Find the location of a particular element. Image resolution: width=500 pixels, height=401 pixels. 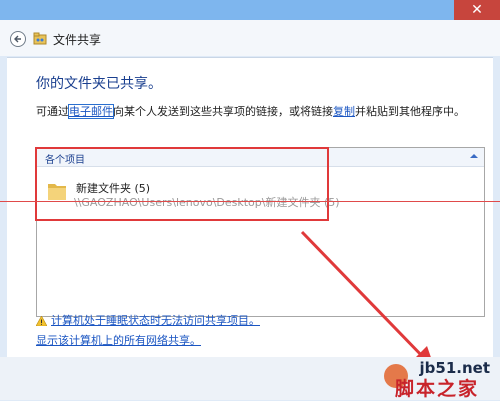

annotation-box is located at coordinates (182, 184).